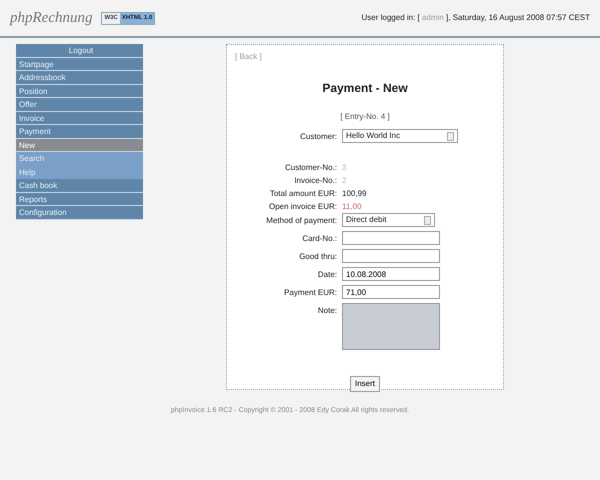 Image resolution: width=600 pixels, height=480 pixels. Describe the element at coordinates (319, 239) in the screenshot. I see `field-label: Card-No.:` at that location.